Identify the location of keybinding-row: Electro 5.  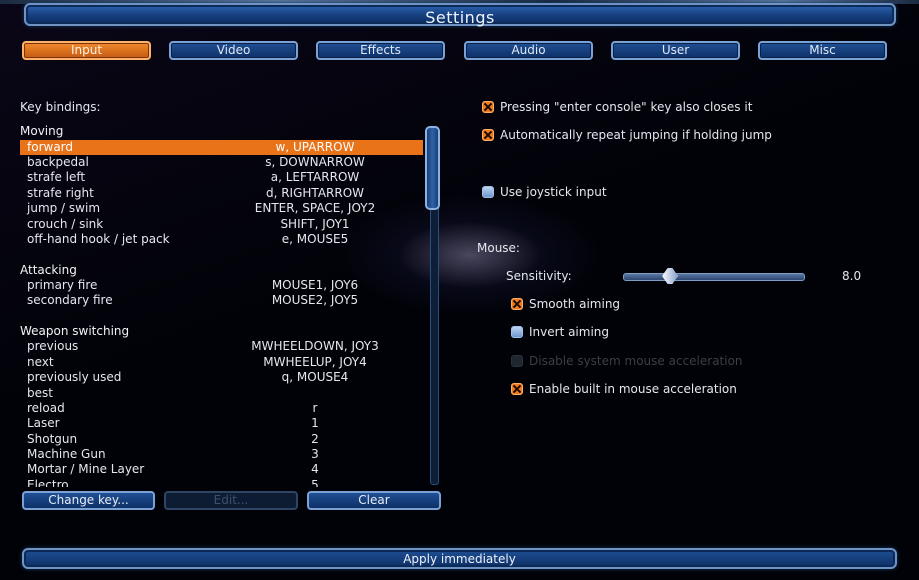
(221, 482).